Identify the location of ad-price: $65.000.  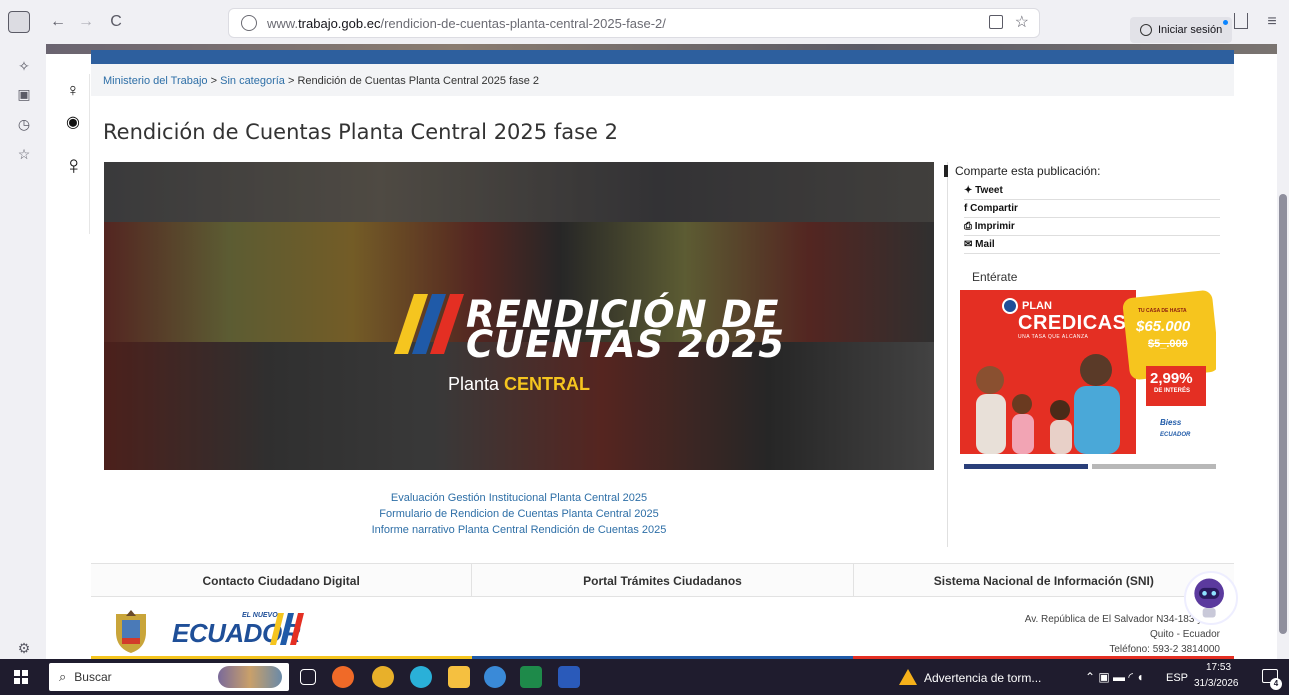
(1163, 326).